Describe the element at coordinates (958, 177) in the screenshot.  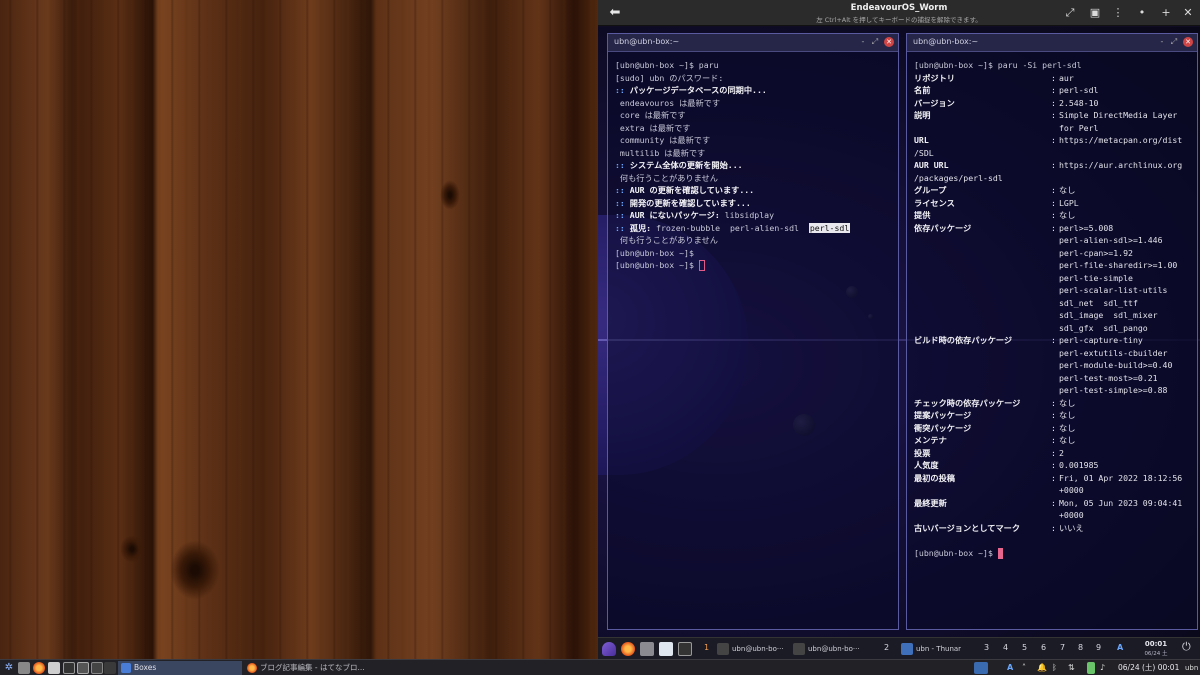
I see `info-value-wrap: /packages/perl-sdl` at that location.